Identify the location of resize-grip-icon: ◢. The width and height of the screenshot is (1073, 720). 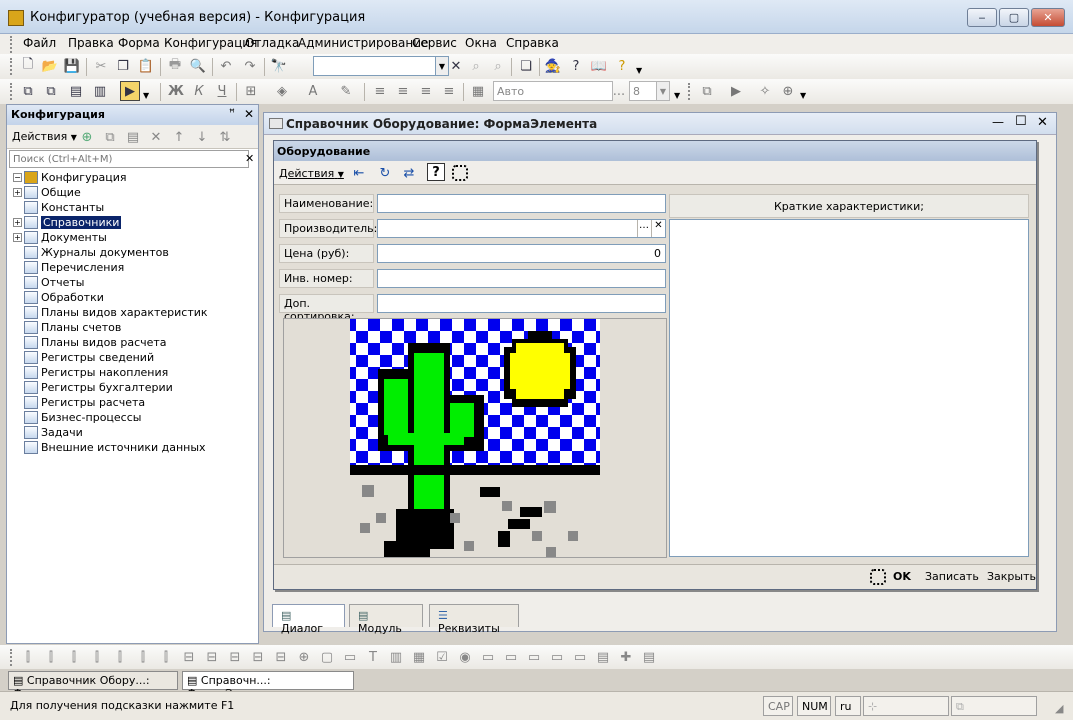
(1059, 708).